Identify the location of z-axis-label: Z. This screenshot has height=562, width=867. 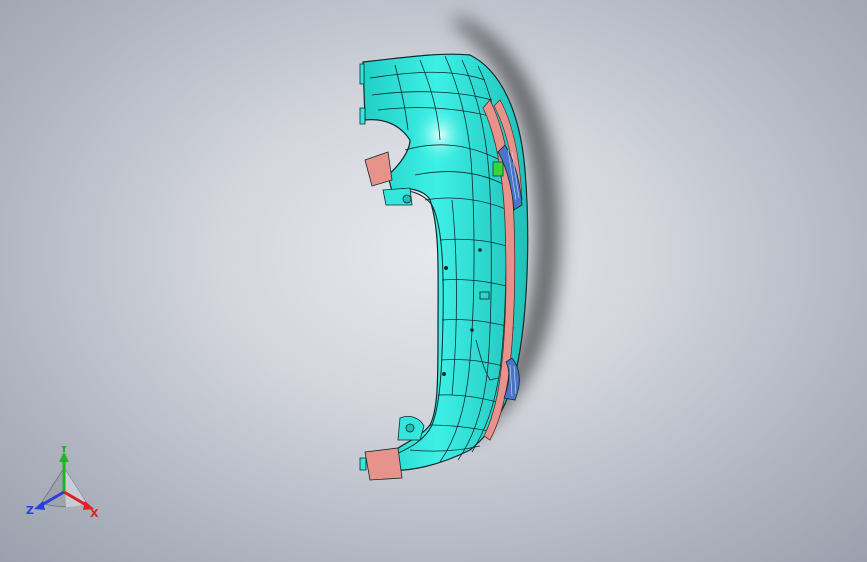
(30, 510).